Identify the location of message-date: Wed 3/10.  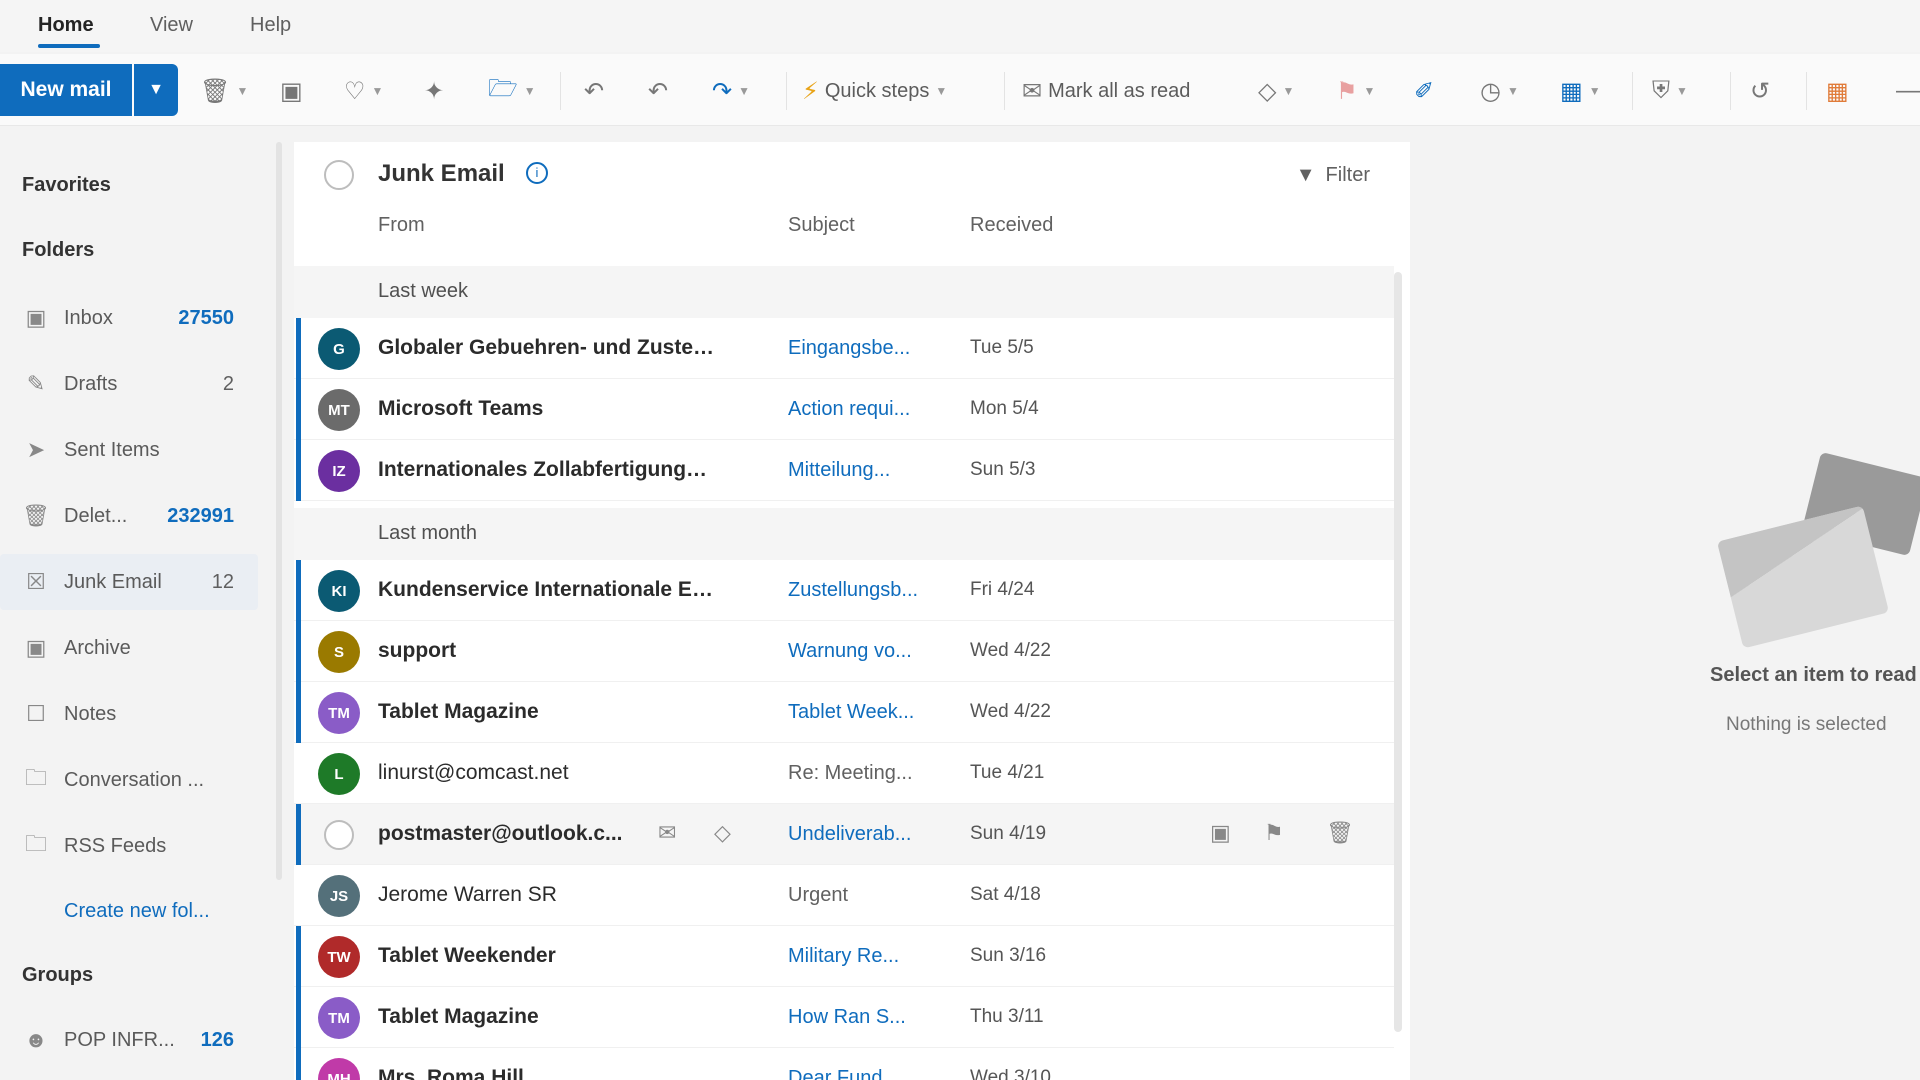
(1010, 1073).